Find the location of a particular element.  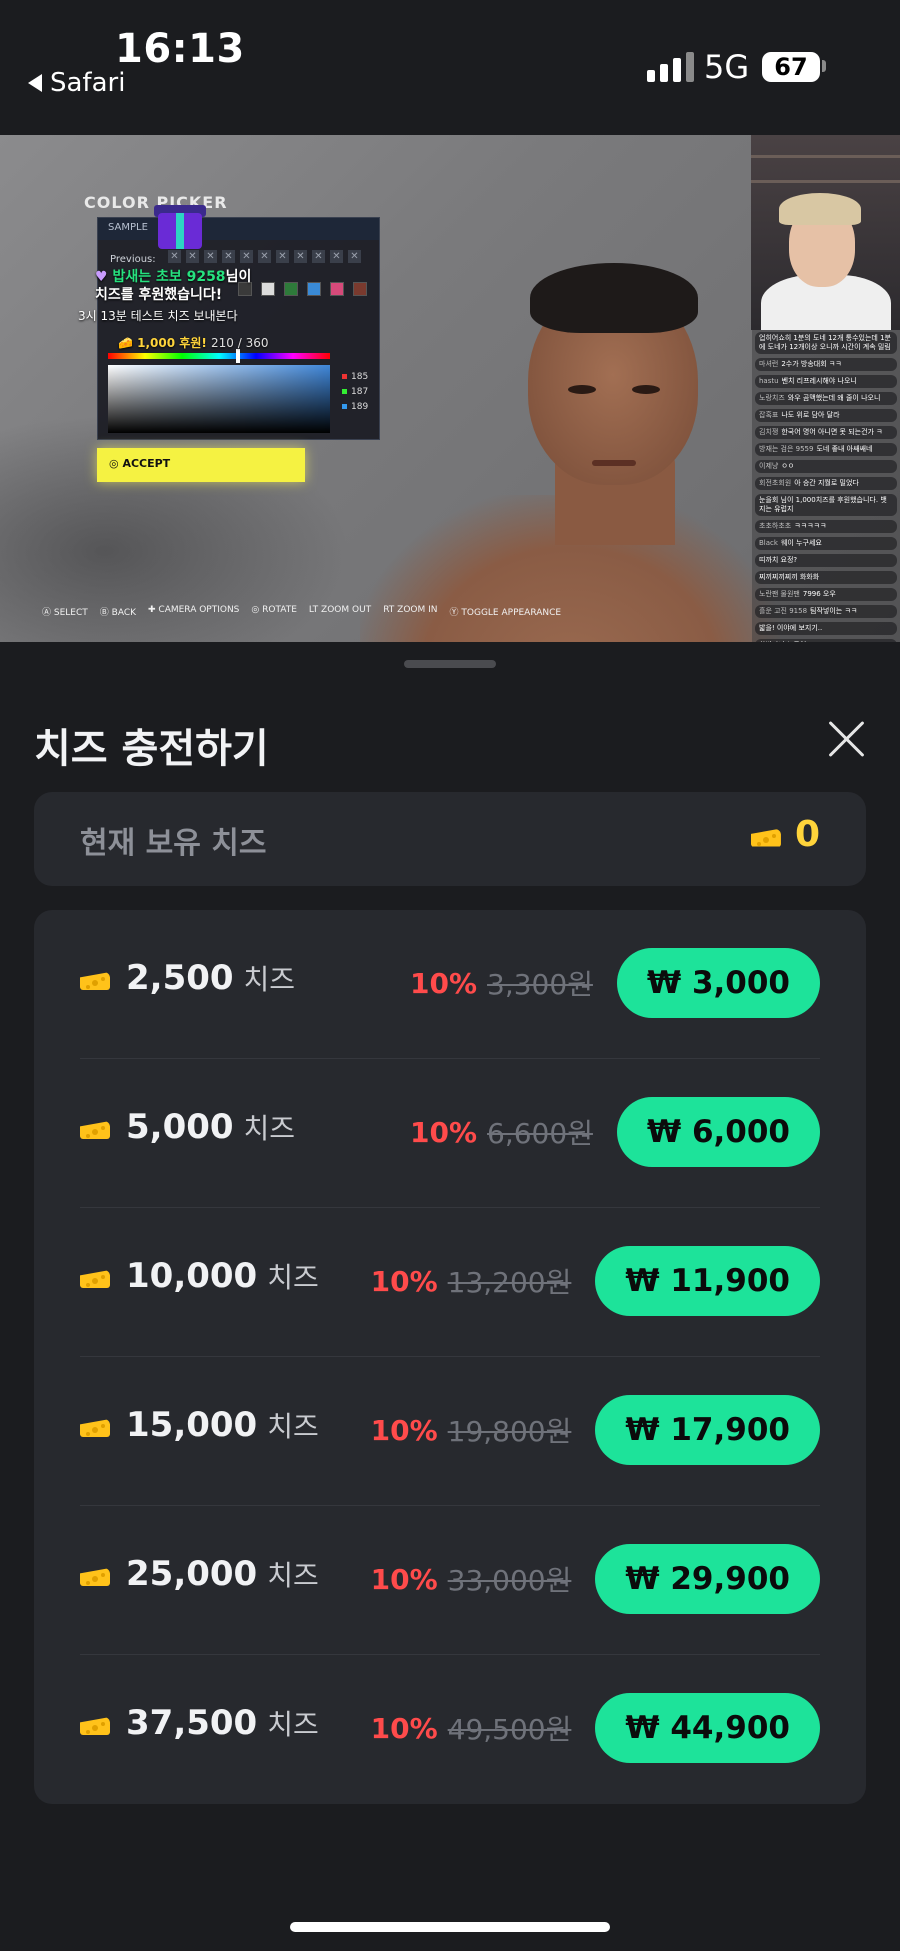

chat-nick: 흘운 고진 9158 is located at coordinates (783, 611).